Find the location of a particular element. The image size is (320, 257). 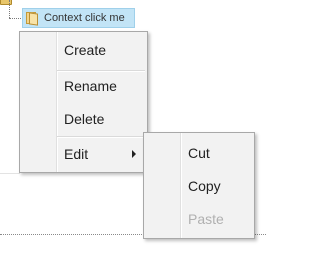

menu-item-delete: Delete is located at coordinates (83, 119).